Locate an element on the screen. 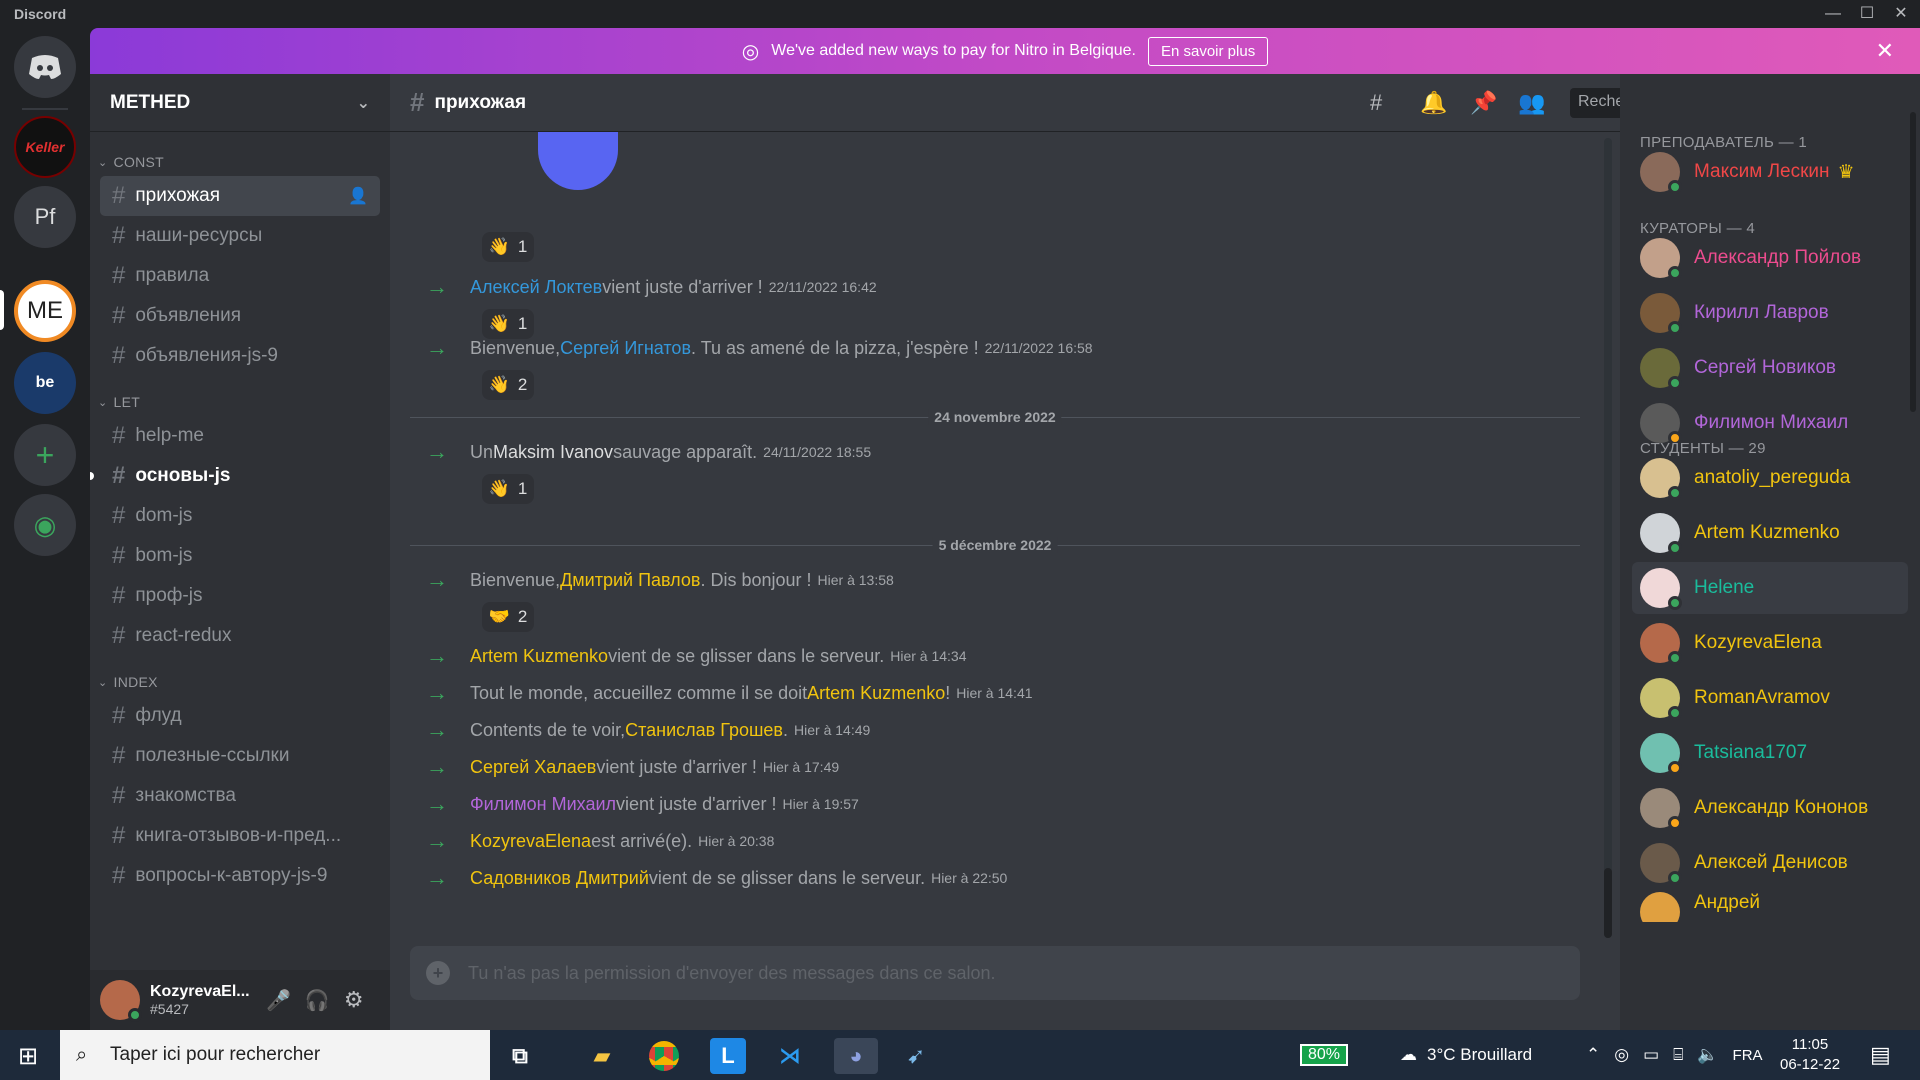  avatar is located at coordinates (121, 1001).